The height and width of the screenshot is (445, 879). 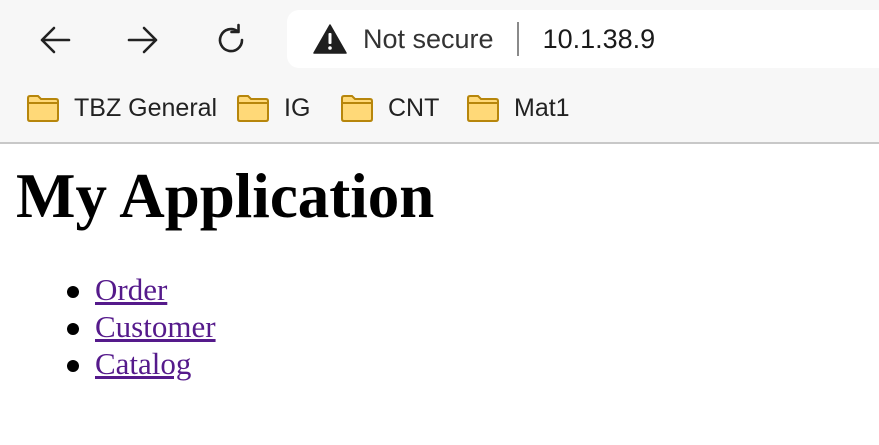 I want to click on reload-button, so click(x=231, y=40).